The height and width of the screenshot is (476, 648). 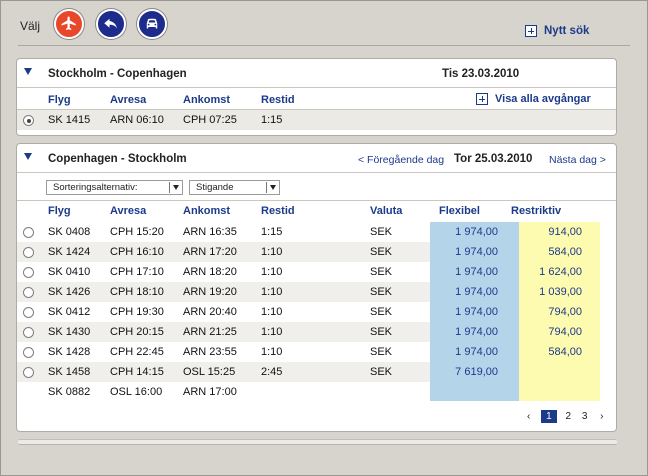 What do you see at coordinates (69, 392) in the screenshot?
I see `flight-number: SK 0882` at bounding box center [69, 392].